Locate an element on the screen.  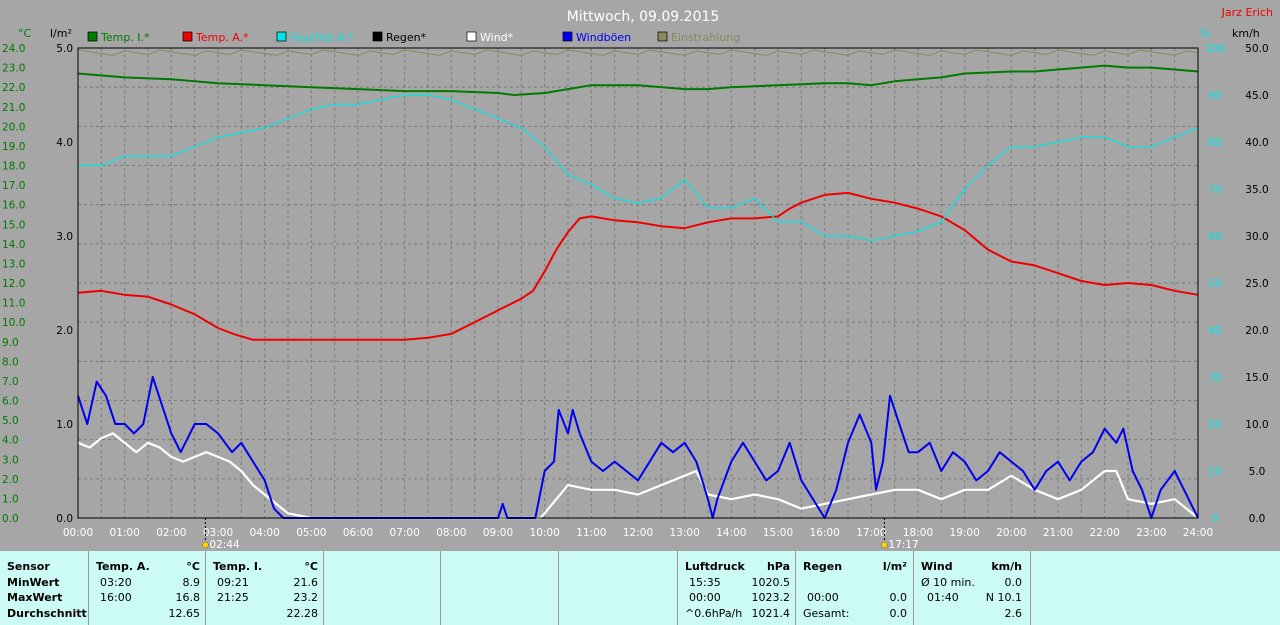
rain-tick-label: 1.0 is located at coordinates (64, 425).